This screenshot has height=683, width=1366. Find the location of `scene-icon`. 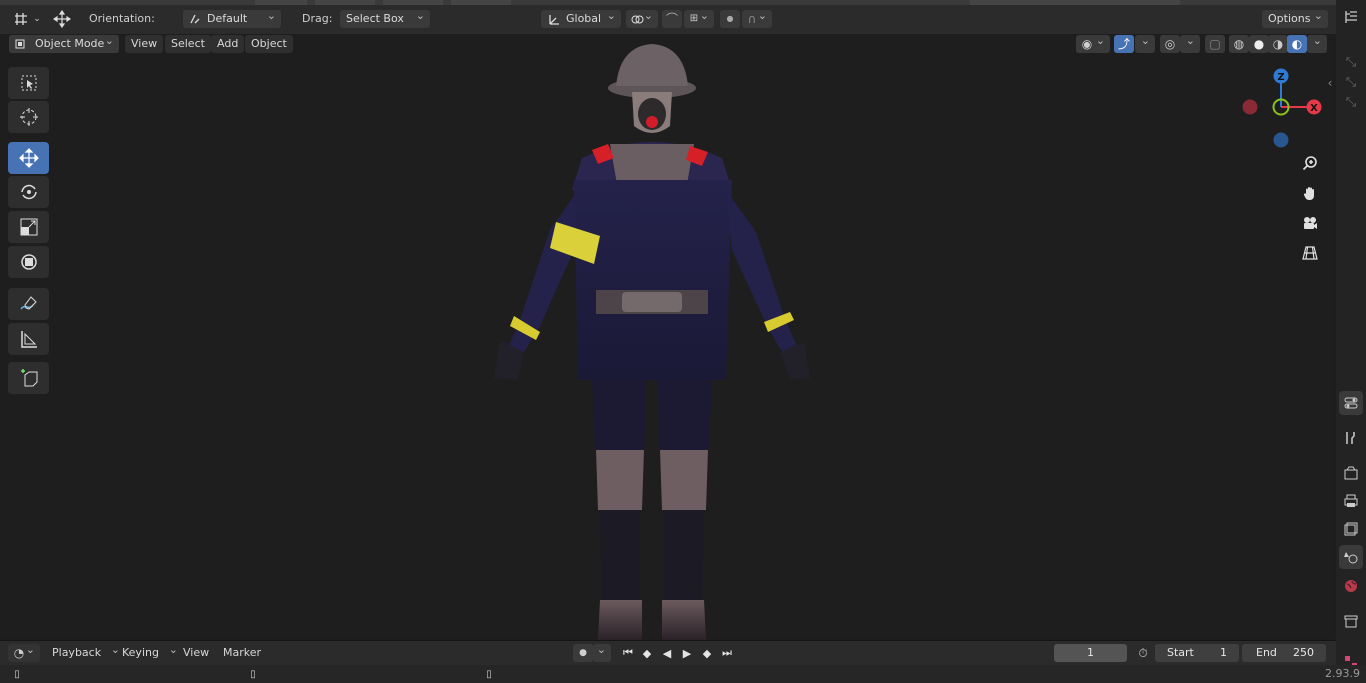

scene-icon is located at coordinates (1351, 557).